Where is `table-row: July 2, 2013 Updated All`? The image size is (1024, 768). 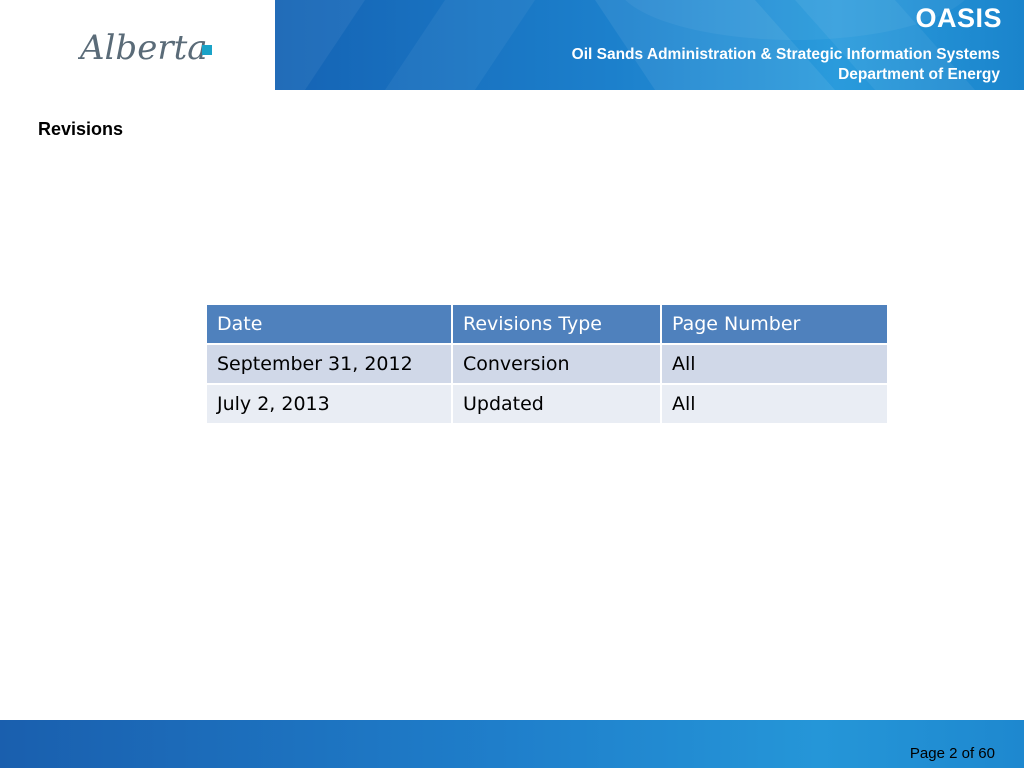 table-row: July 2, 2013 Updated All is located at coordinates (547, 404).